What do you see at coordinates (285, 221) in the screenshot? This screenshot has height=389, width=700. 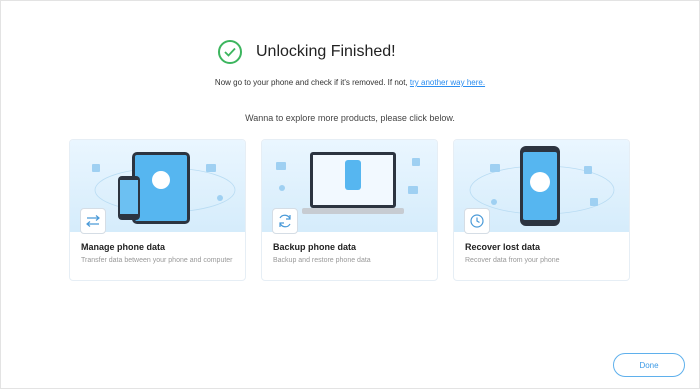 I see `refresh-cycle-icon` at bounding box center [285, 221].